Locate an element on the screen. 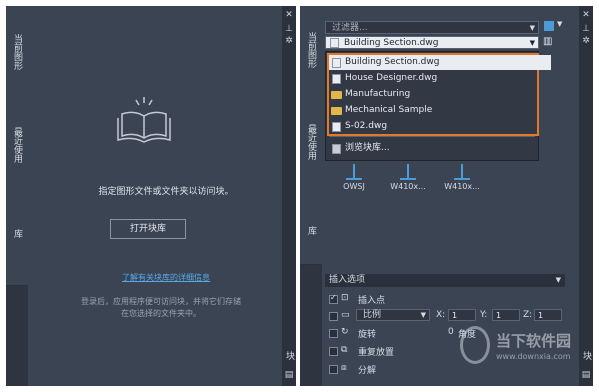 Image resolution: width=599 pixels, height=392 pixels. watermark-url: www.downxia.com is located at coordinates (533, 356).